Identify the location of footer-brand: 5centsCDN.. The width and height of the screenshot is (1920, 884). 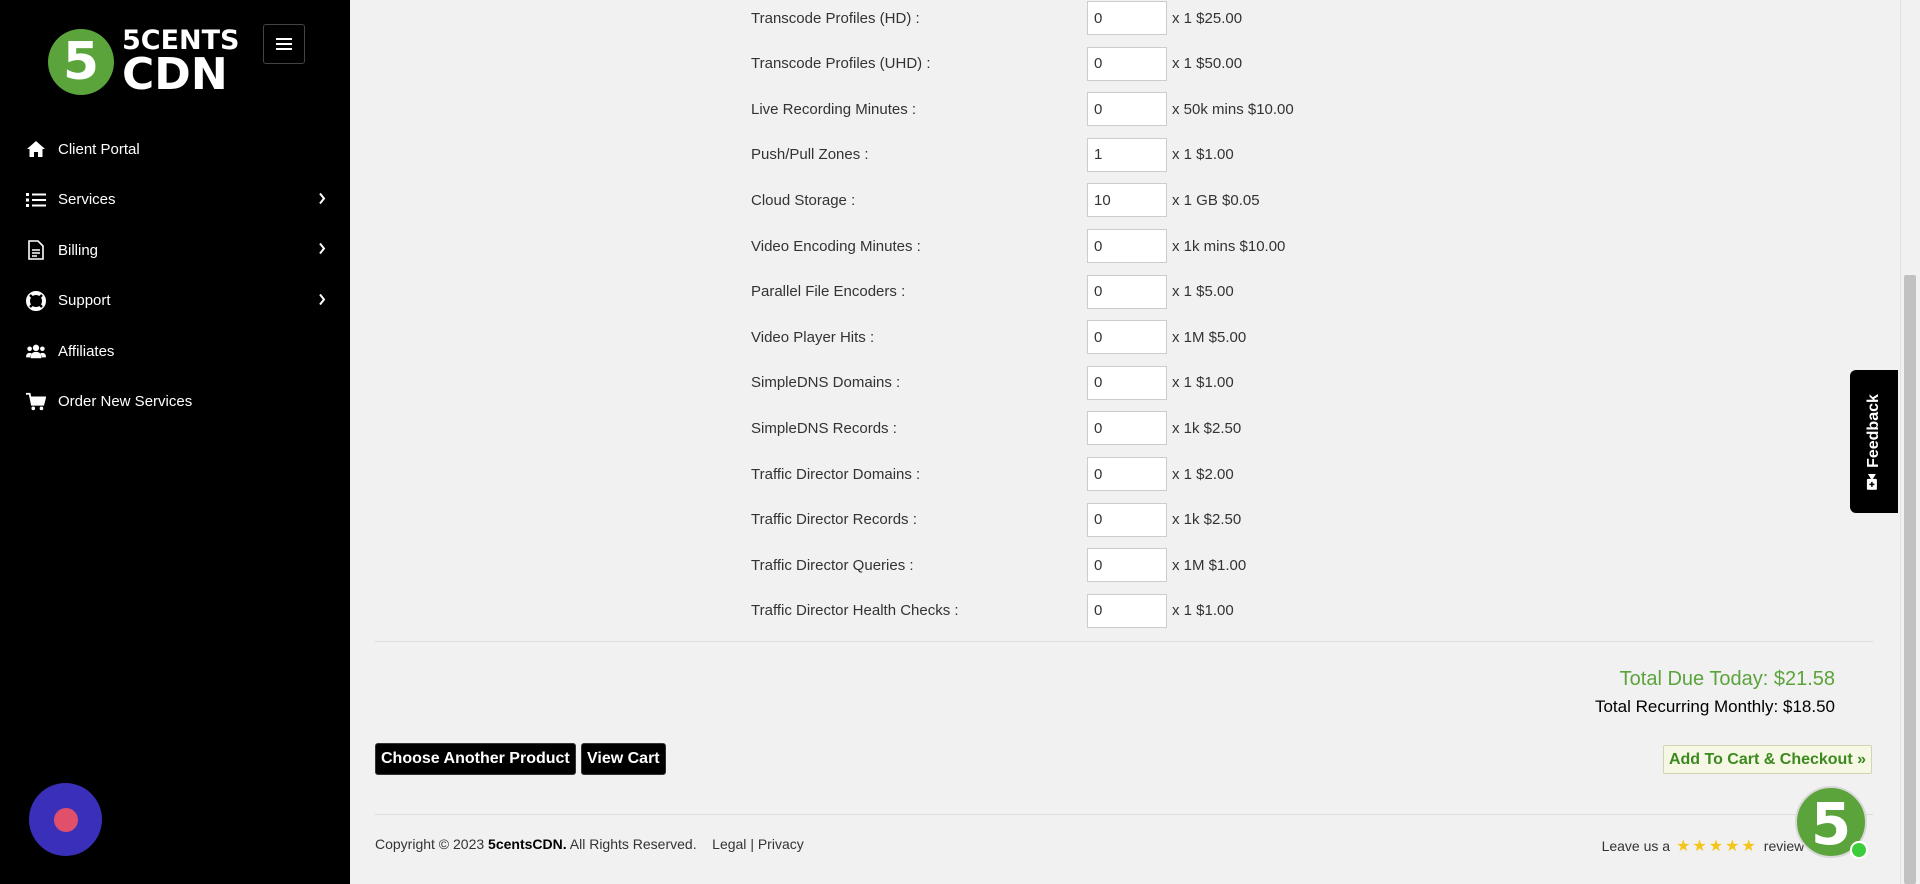
(527, 844).